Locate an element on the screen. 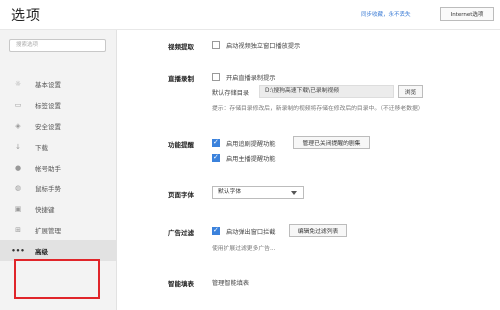 The width and height of the screenshot is (500, 310). storage-note: 提示：存储目录修改后，新录制的视频将存储在修改后的目录中。（不迁移老数据） is located at coordinates (318, 109).